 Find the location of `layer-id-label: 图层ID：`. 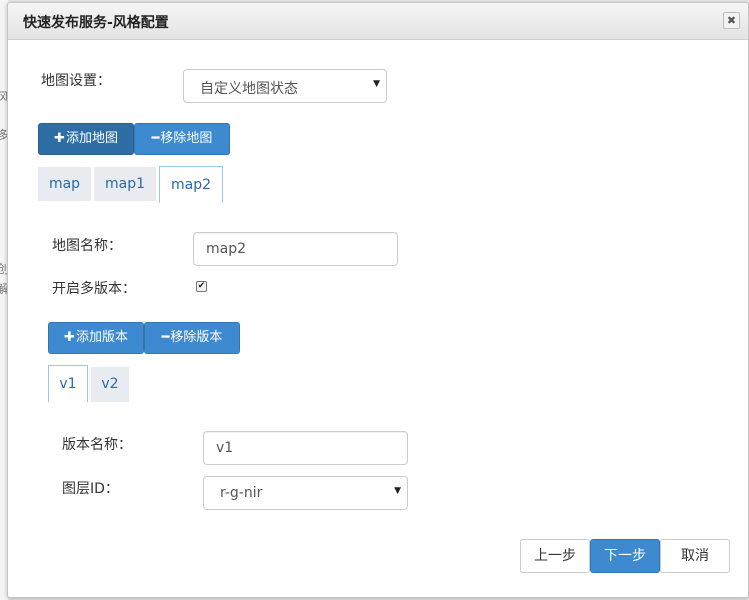

layer-id-label: 图层ID： is located at coordinates (90, 489).